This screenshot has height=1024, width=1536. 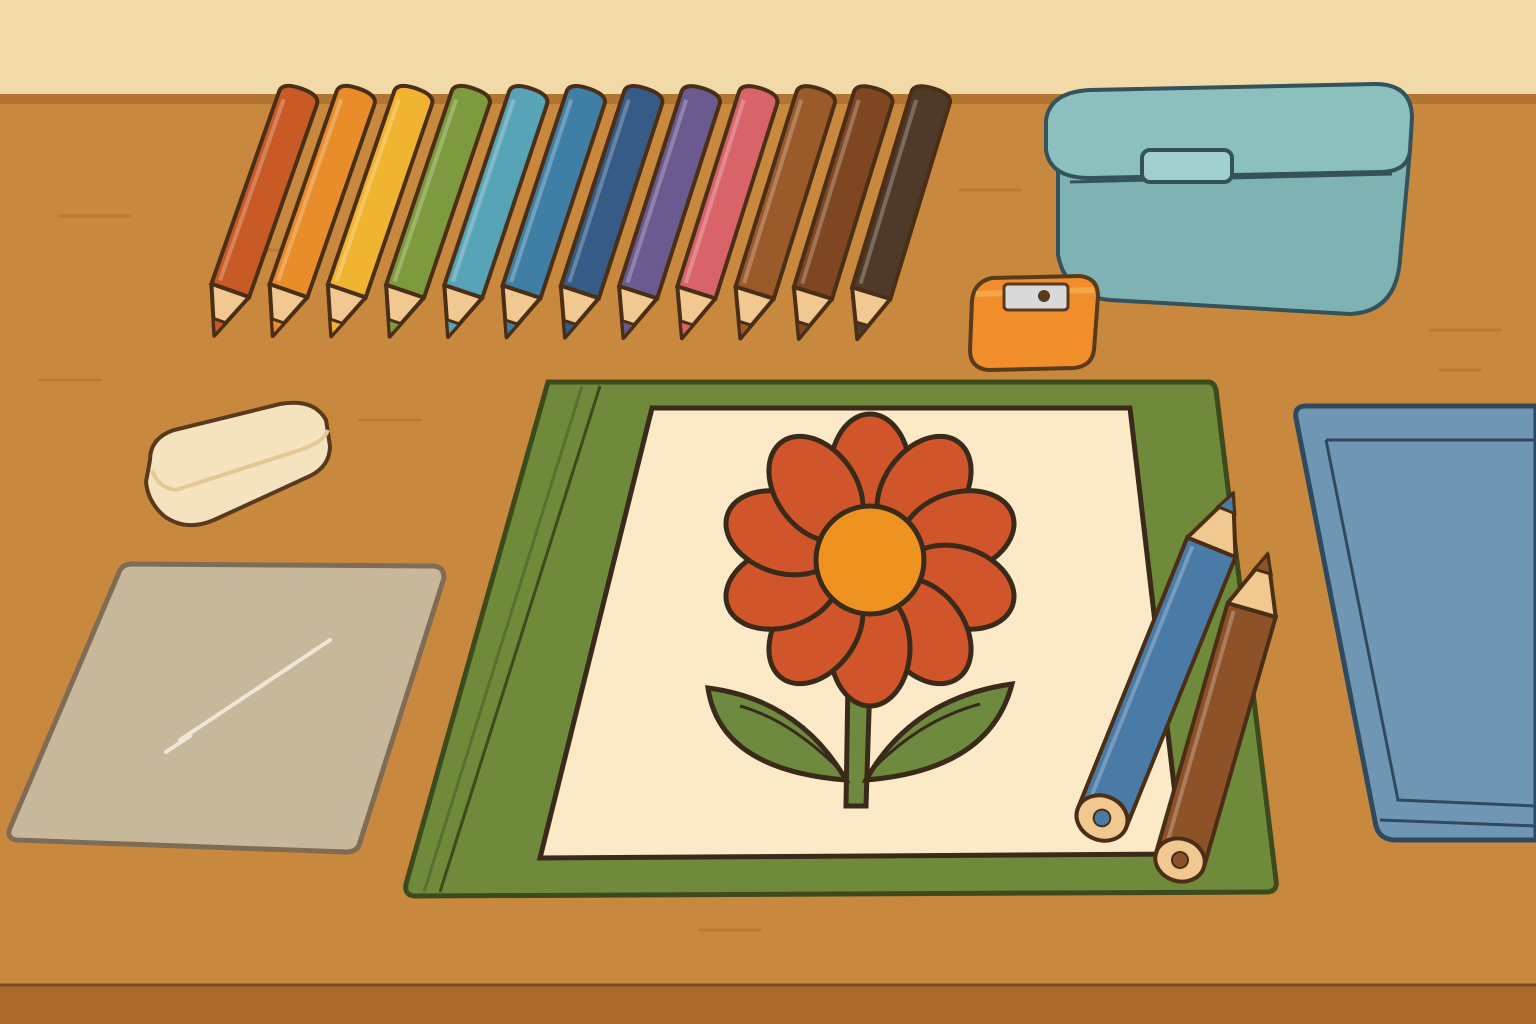 I want to click on flower-center, so click(x=870, y=560).